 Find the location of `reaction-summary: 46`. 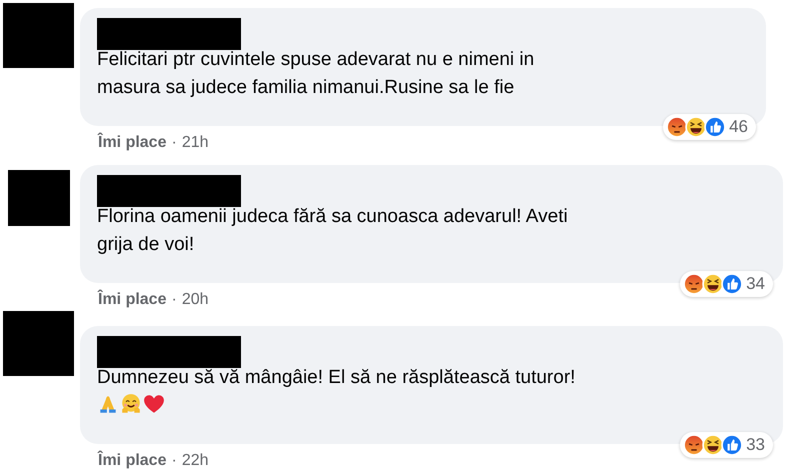

reaction-summary: 46 is located at coordinates (709, 127).